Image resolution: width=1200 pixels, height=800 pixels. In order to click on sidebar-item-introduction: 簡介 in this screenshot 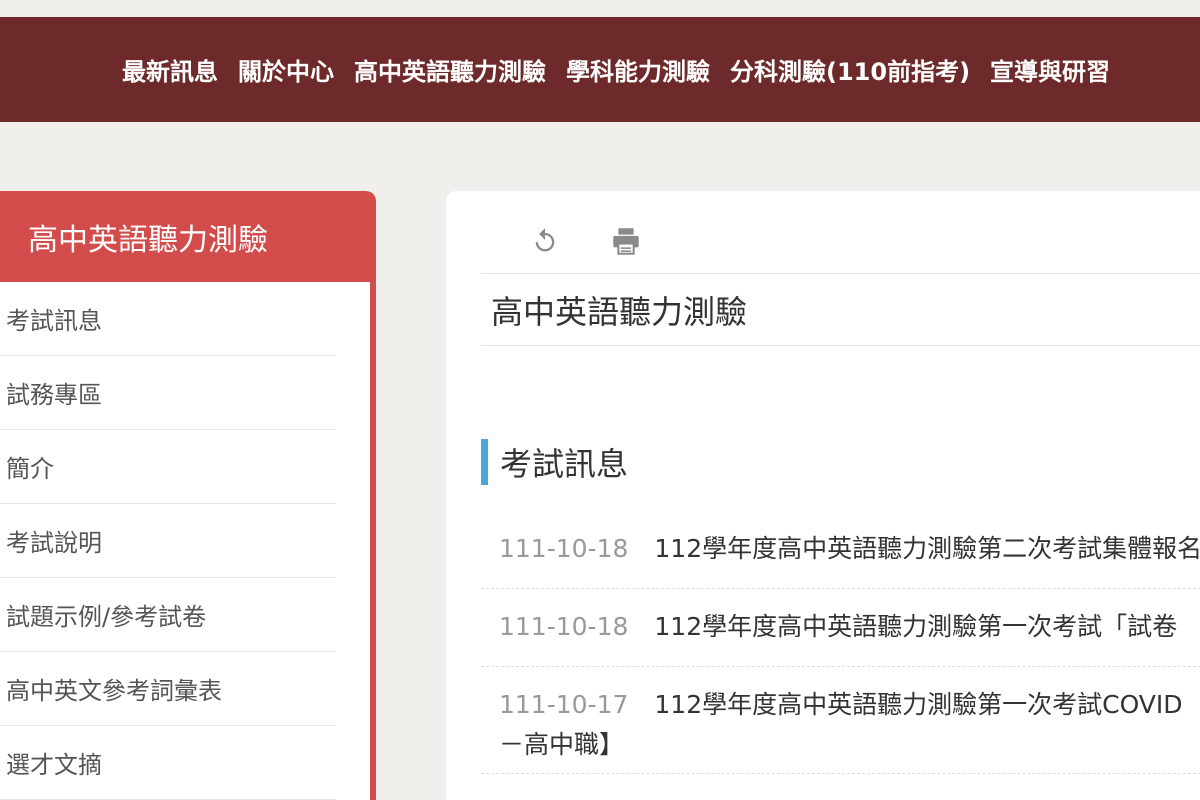, I will do `click(168, 467)`.